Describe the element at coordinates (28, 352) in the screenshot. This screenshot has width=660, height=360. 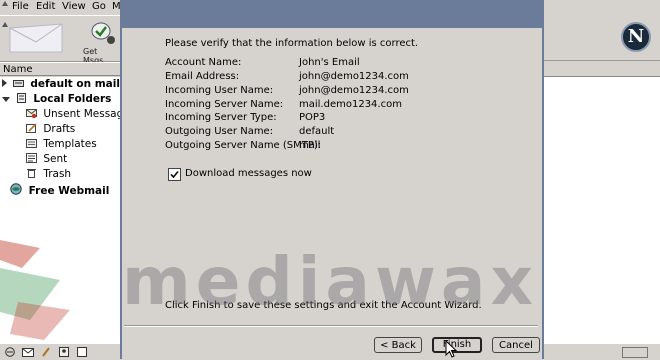
I see `mail-icon` at that location.